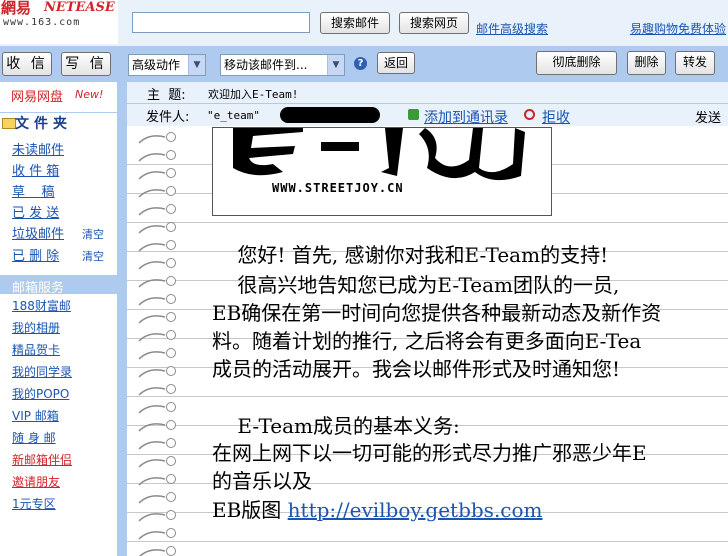 This screenshot has width=728, height=556. I want to click on service-item: 188财富邮, so click(41, 305).